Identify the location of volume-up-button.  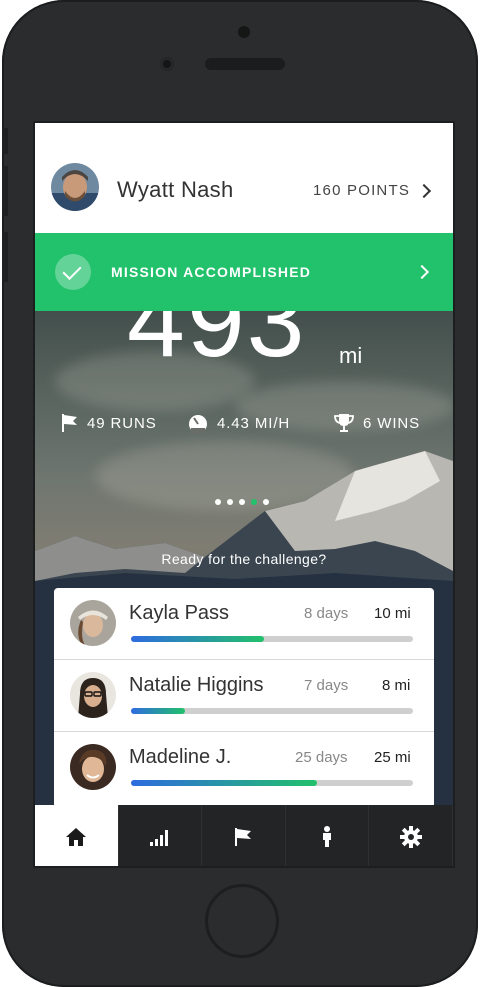
(5, 191).